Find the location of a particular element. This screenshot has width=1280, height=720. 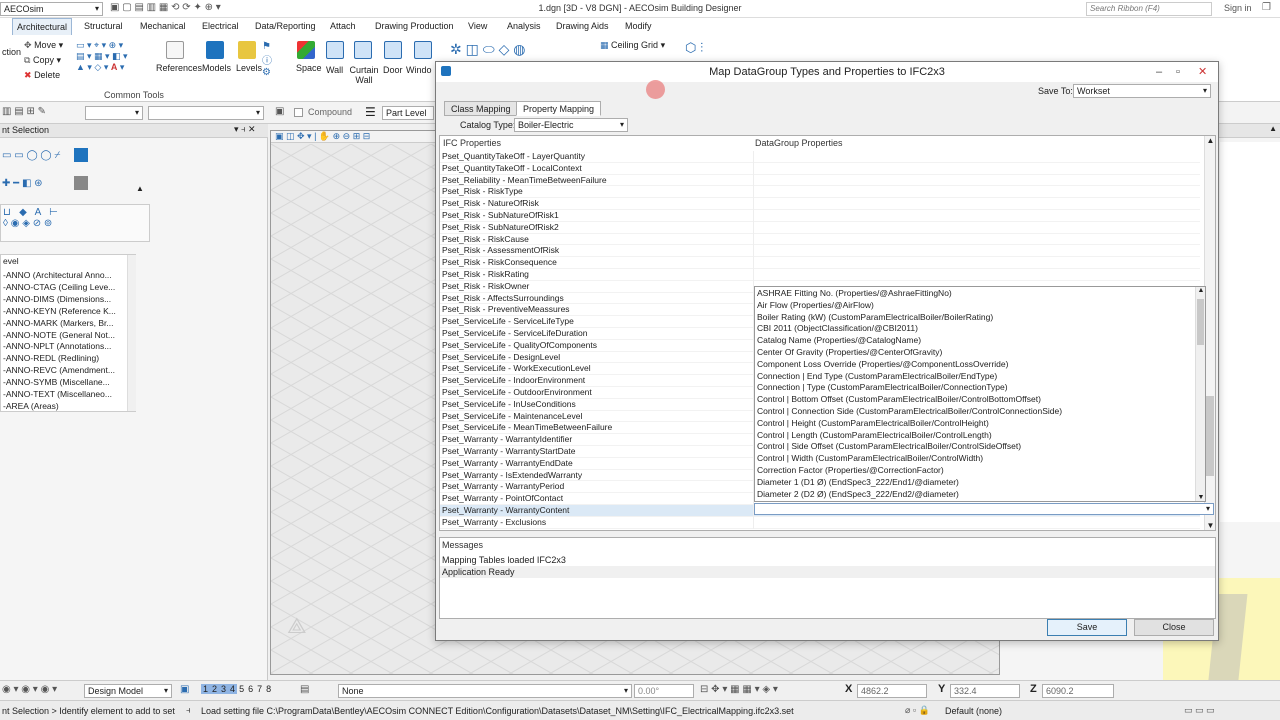

angle-input: 0.00° is located at coordinates (664, 691).